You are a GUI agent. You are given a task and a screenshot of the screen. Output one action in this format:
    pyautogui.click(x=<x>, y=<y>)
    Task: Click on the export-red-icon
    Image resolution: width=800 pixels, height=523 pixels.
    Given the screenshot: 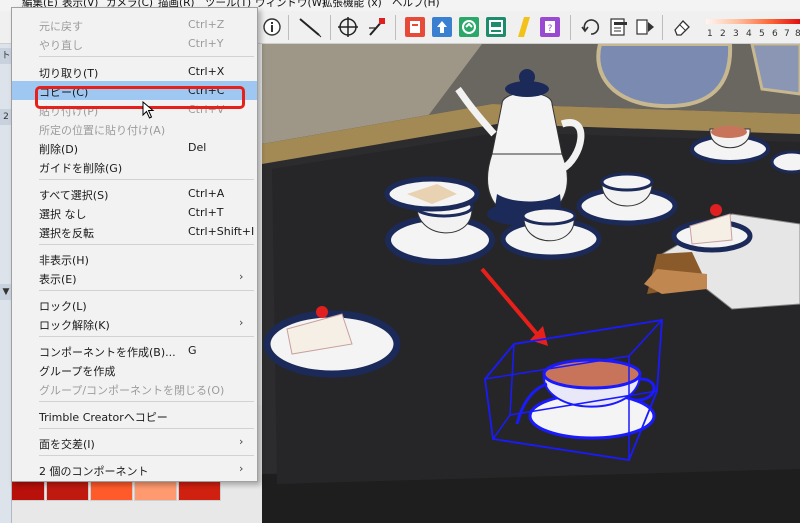 What is the action you would take?
    pyautogui.click(x=415, y=27)
    